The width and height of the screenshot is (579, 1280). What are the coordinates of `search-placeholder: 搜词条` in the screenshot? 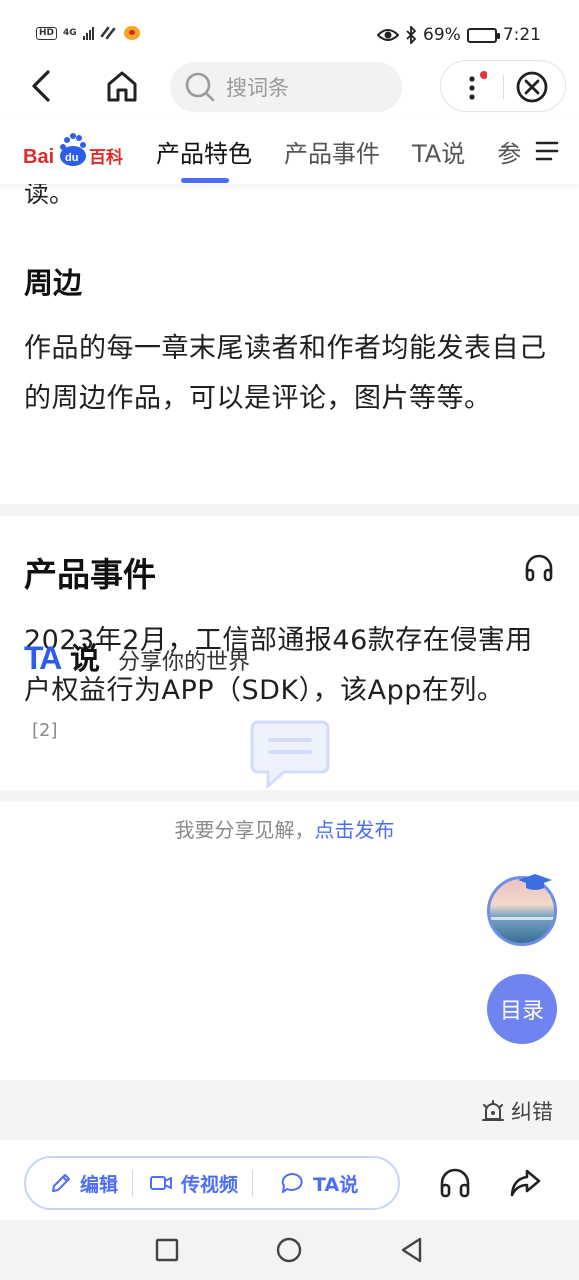 It's located at (257, 88).